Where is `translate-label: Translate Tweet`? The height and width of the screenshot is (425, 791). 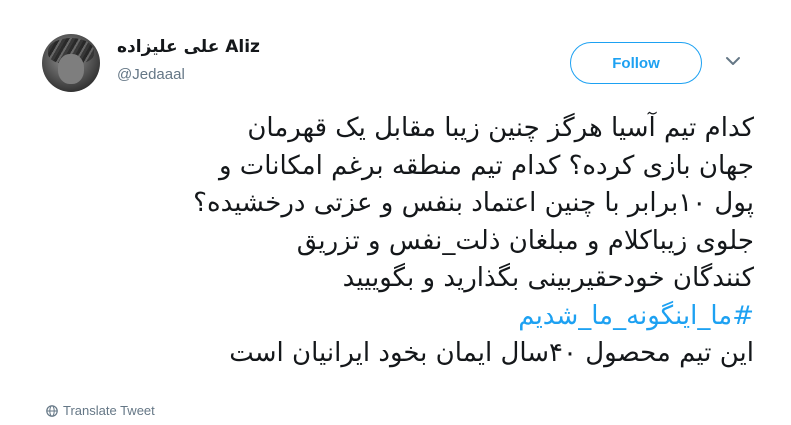 translate-label: Translate Tweet is located at coordinates (109, 410).